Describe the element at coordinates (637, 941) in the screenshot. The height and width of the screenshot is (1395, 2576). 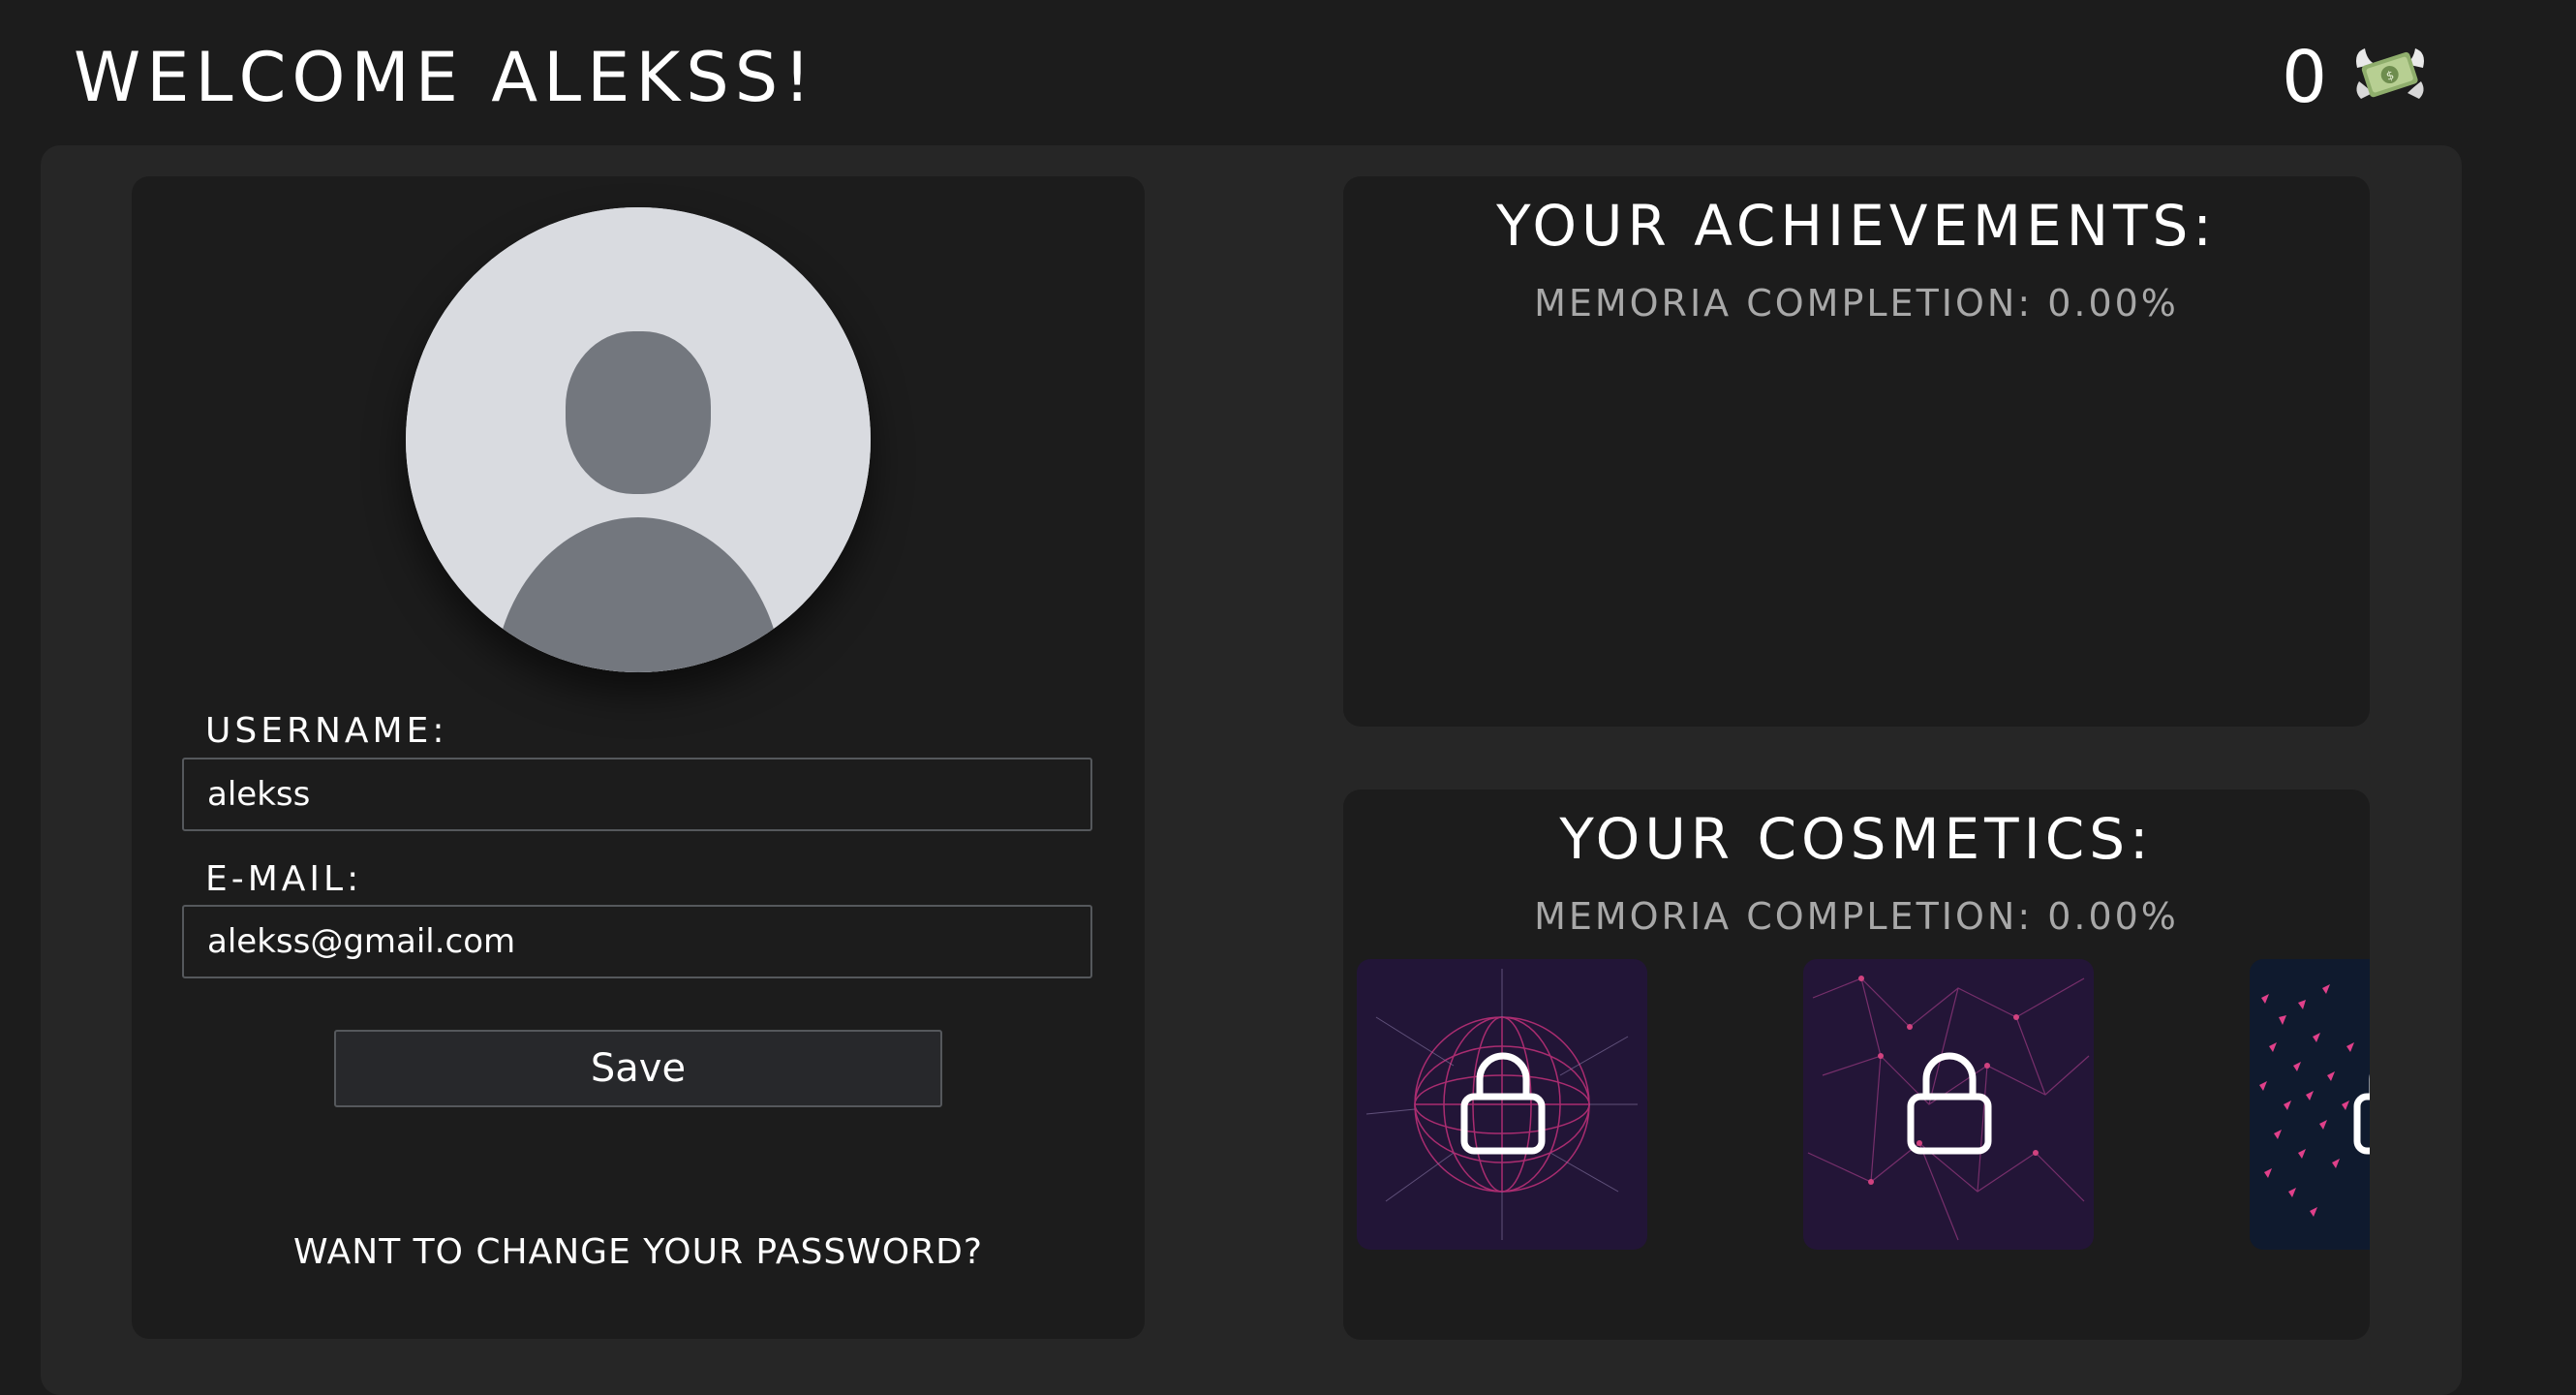
I see `email-input` at that location.